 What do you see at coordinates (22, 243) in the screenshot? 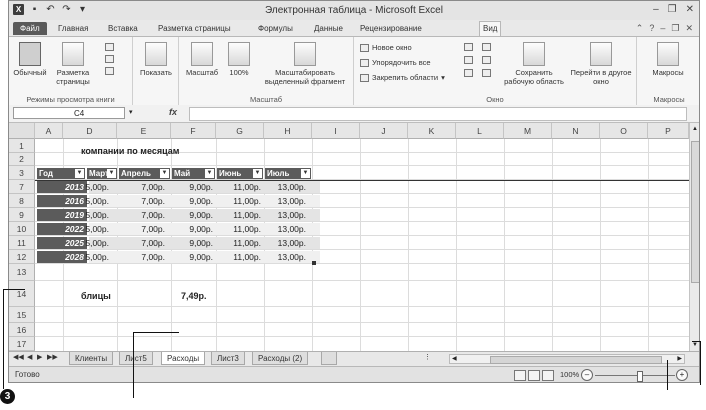
I see `row-header: 11` at bounding box center [22, 243].